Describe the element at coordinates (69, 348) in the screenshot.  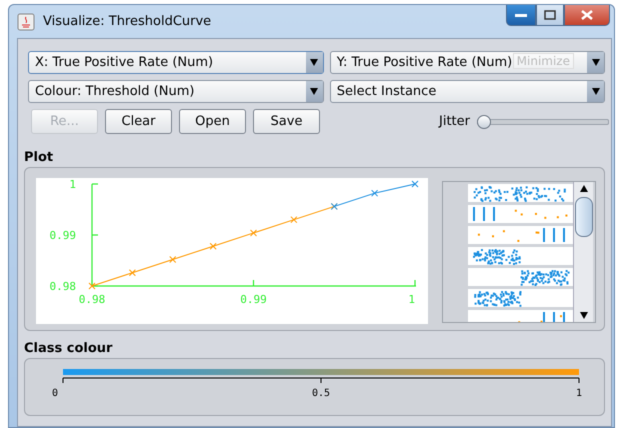
I see `section-label: Class colour` at that location.